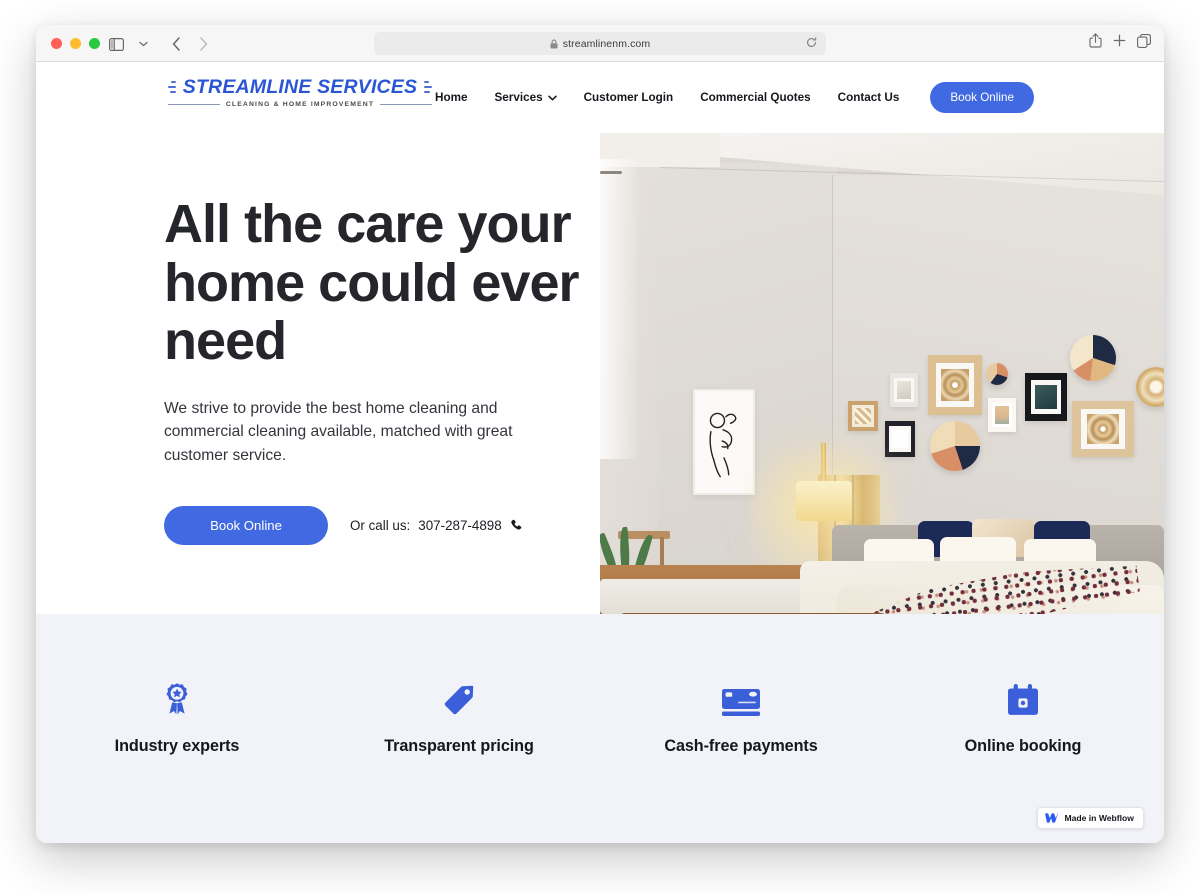 The width and height of the screenshot is (1200, 894). I want to click on feature-industry-experts: Industry experts, so click(177, 719).